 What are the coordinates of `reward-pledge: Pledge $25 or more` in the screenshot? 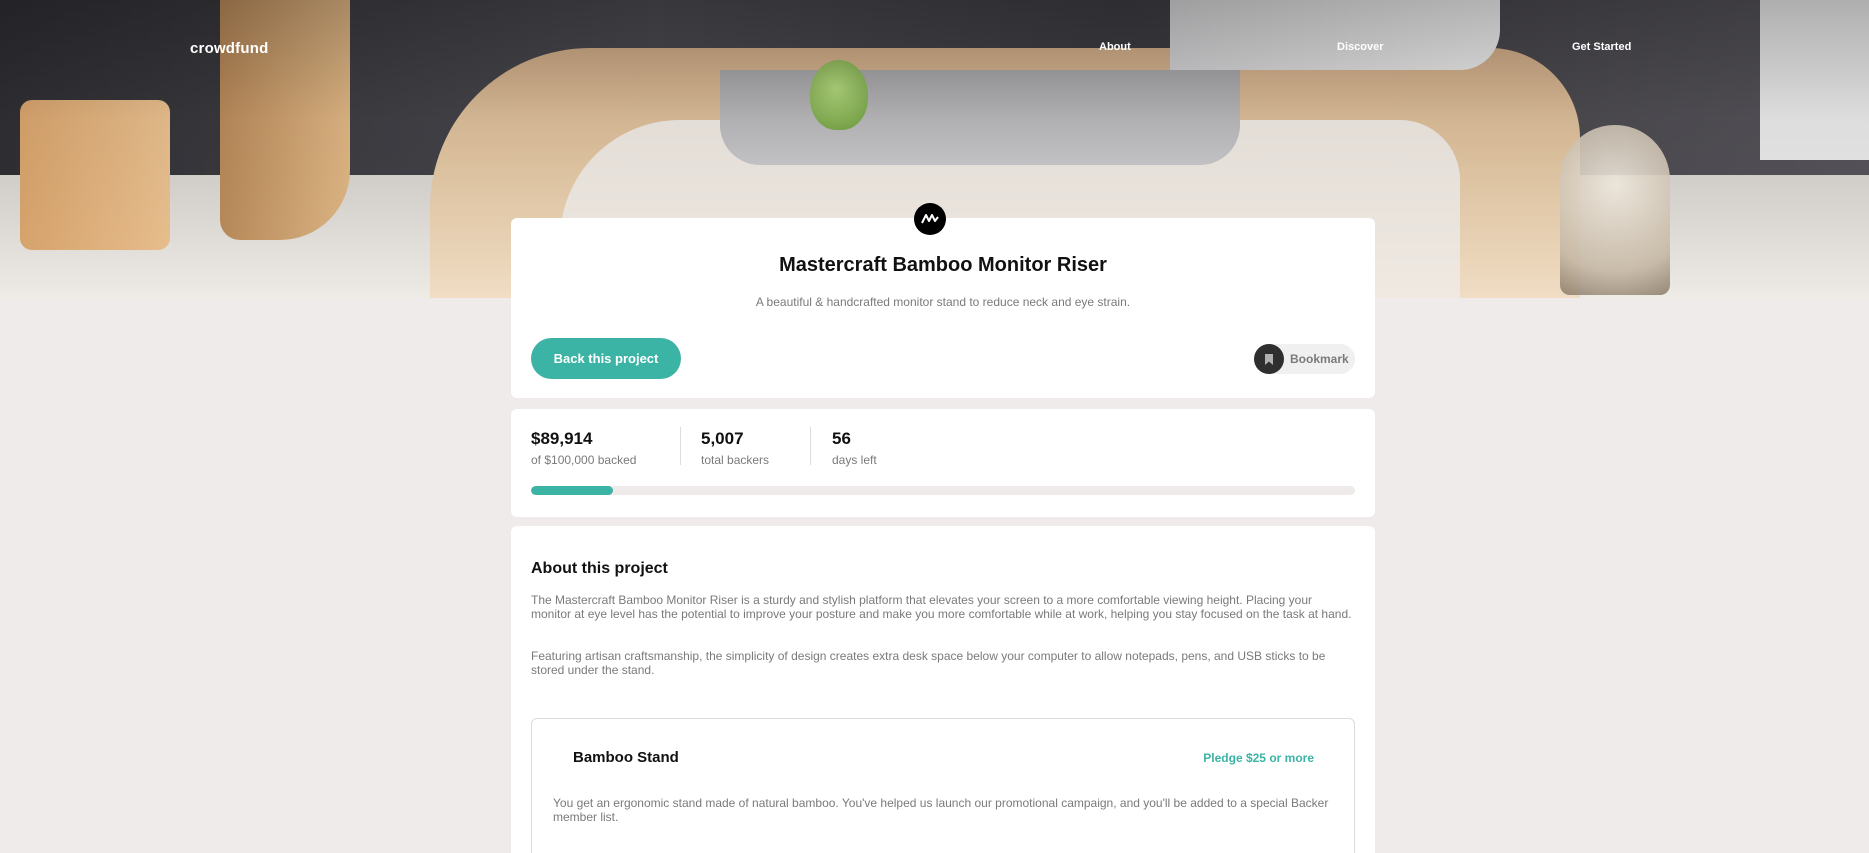 It's located at (1258, 758).